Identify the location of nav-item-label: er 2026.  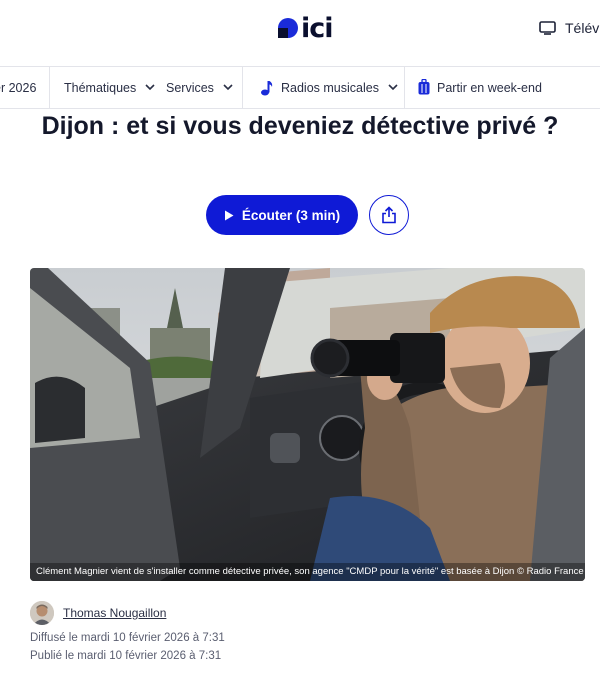
(18, 87).